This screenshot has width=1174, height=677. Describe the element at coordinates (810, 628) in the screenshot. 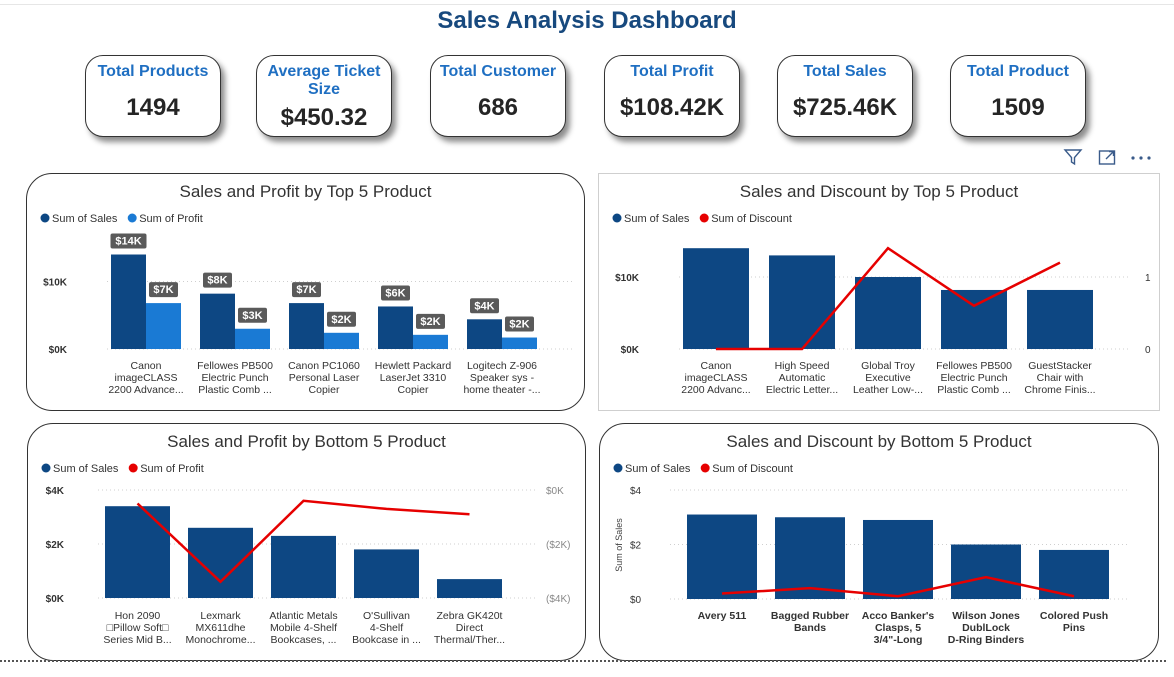

I see `x-tick-label: Bands` at that location.